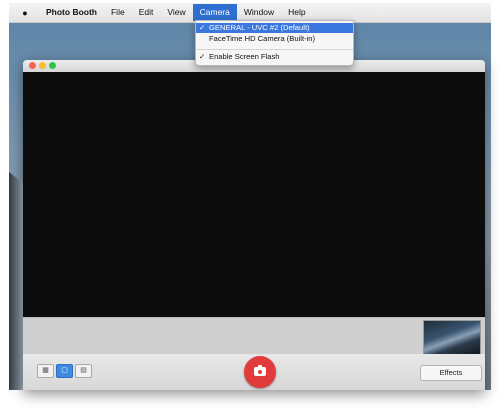 Image resolution: width=499 pixels, height=415 pixels. I want to click on camera-menu-item-general-uvc: ✓ GENERAL - UVC #2 (Default), so click(274, 28).